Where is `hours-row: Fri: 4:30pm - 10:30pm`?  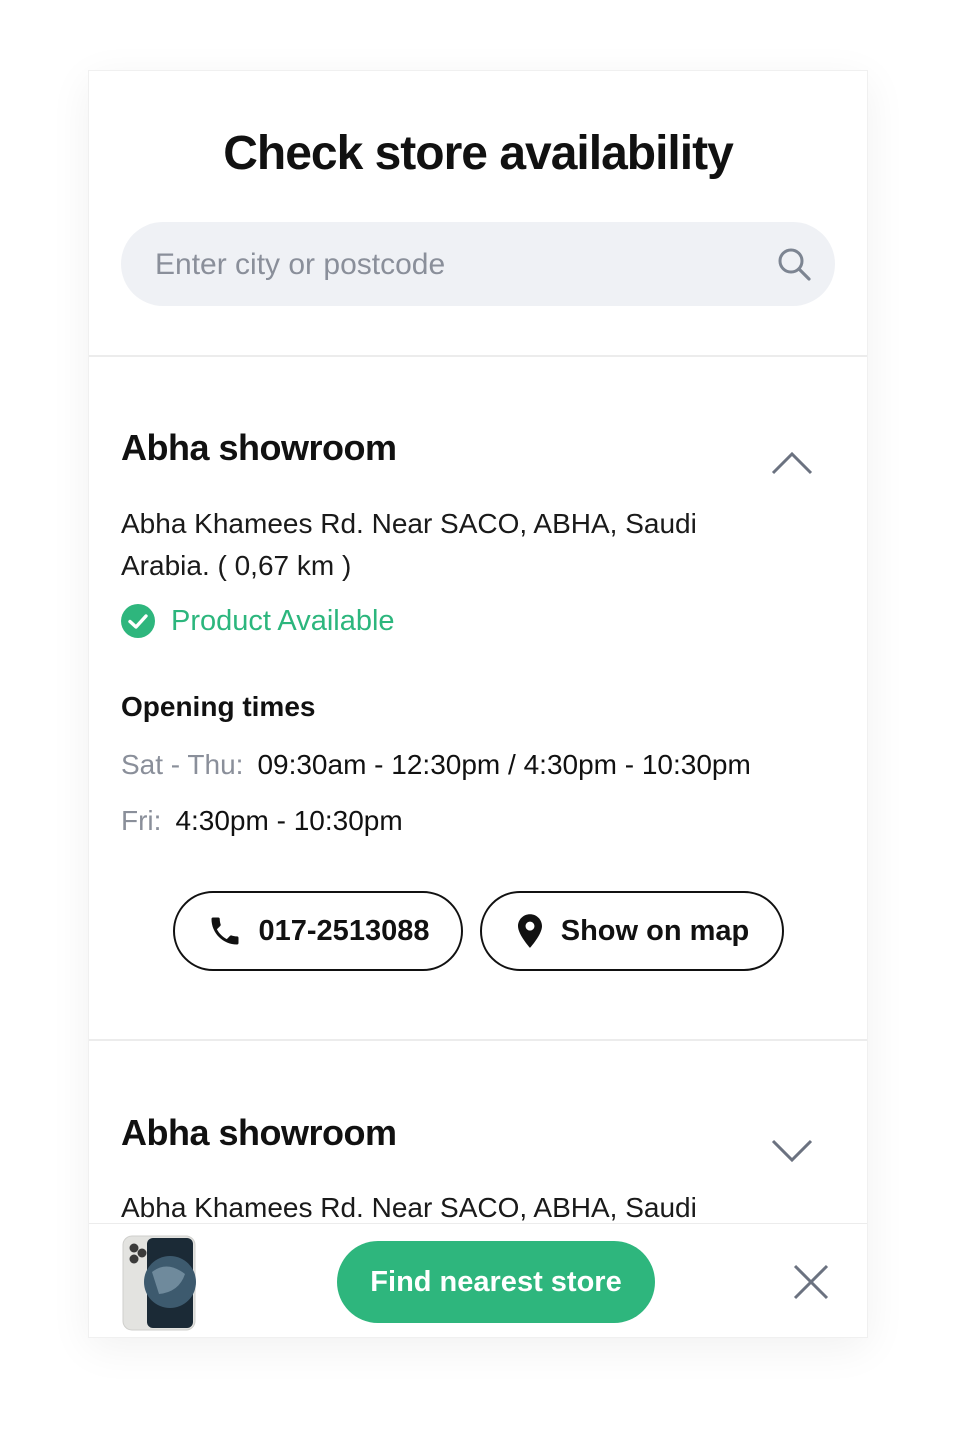
hours-row: Fri: 4:30pm - 10:30pm is located at coordinates (262, 821).